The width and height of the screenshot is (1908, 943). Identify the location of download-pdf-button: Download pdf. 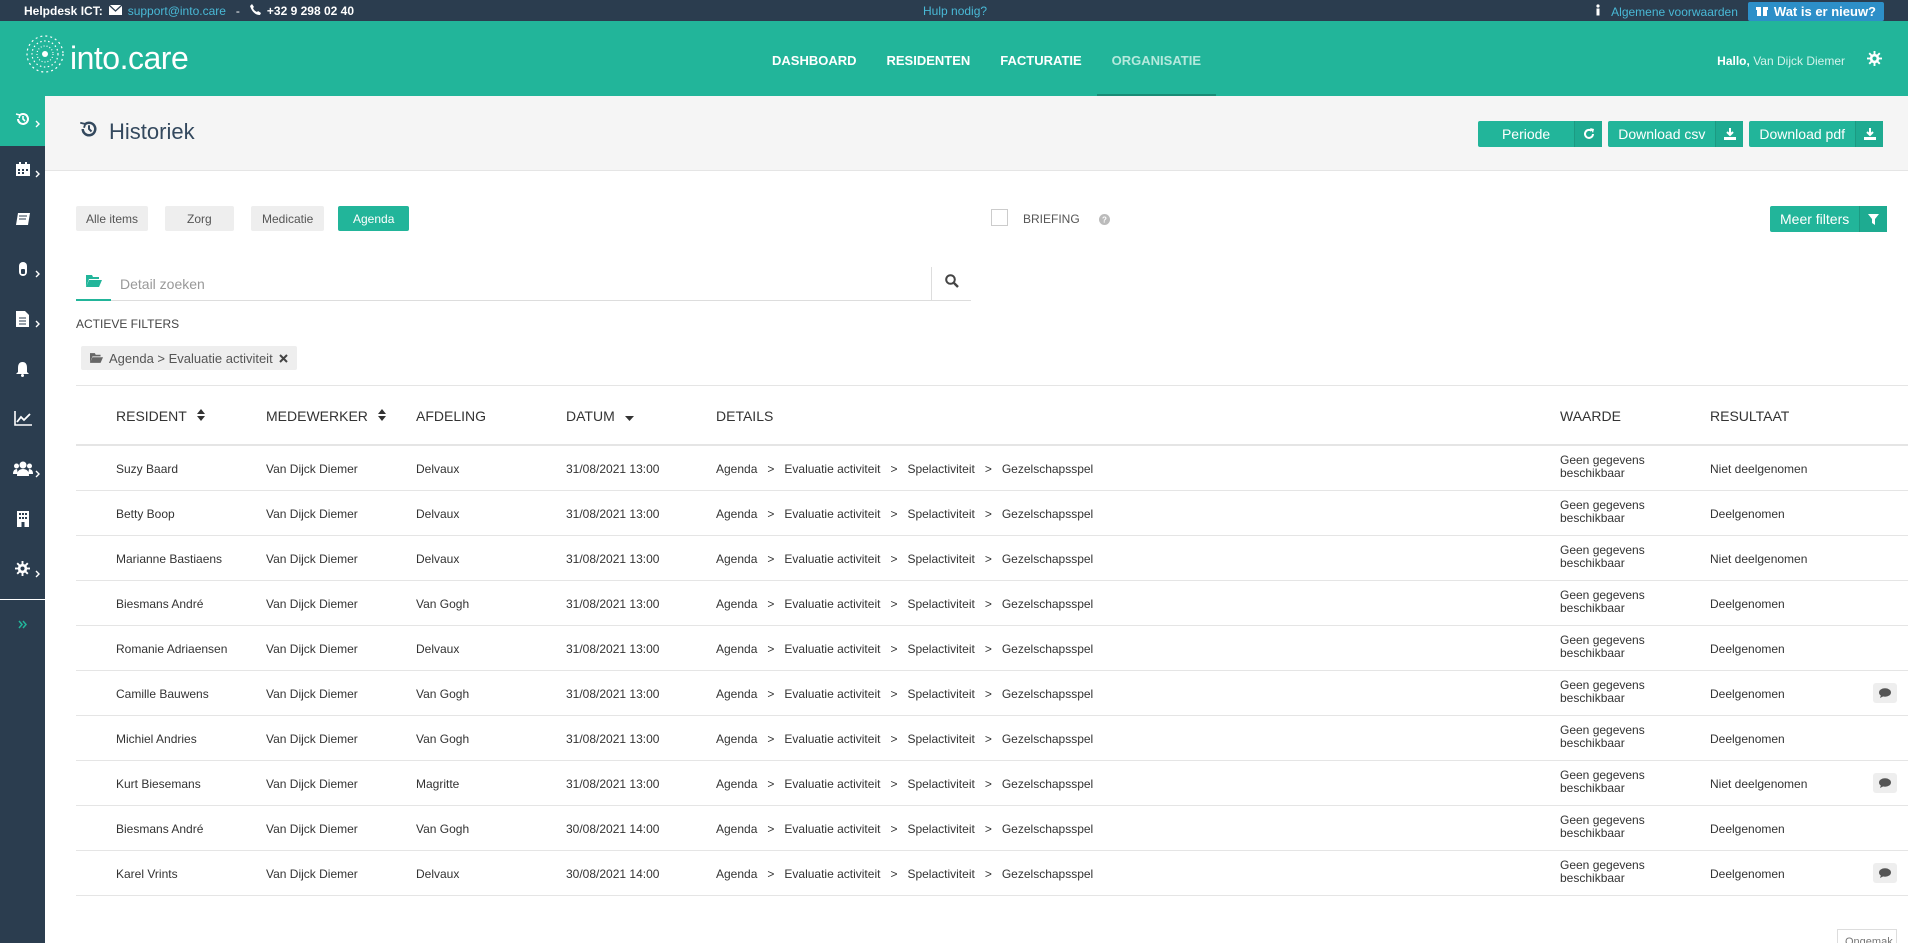
(1816, 134).